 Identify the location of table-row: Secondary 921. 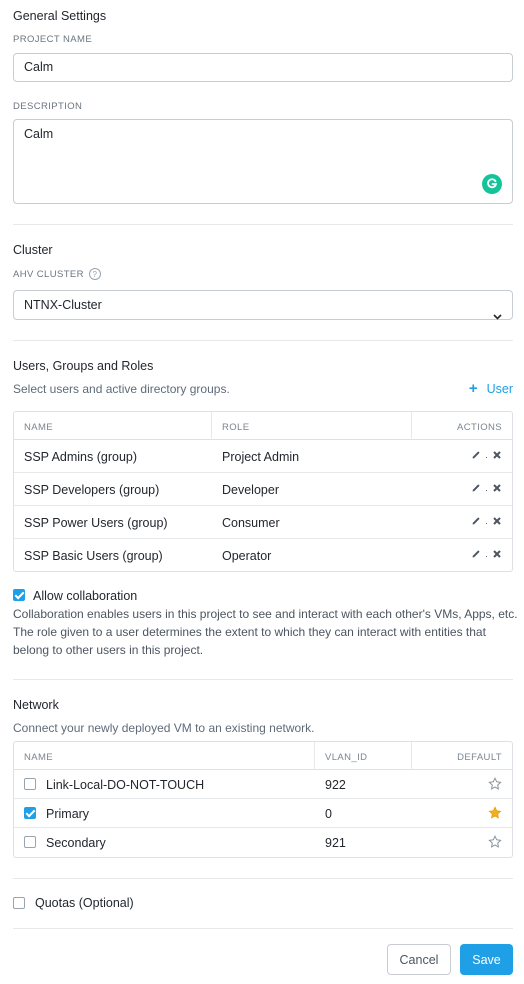
(263, 842).